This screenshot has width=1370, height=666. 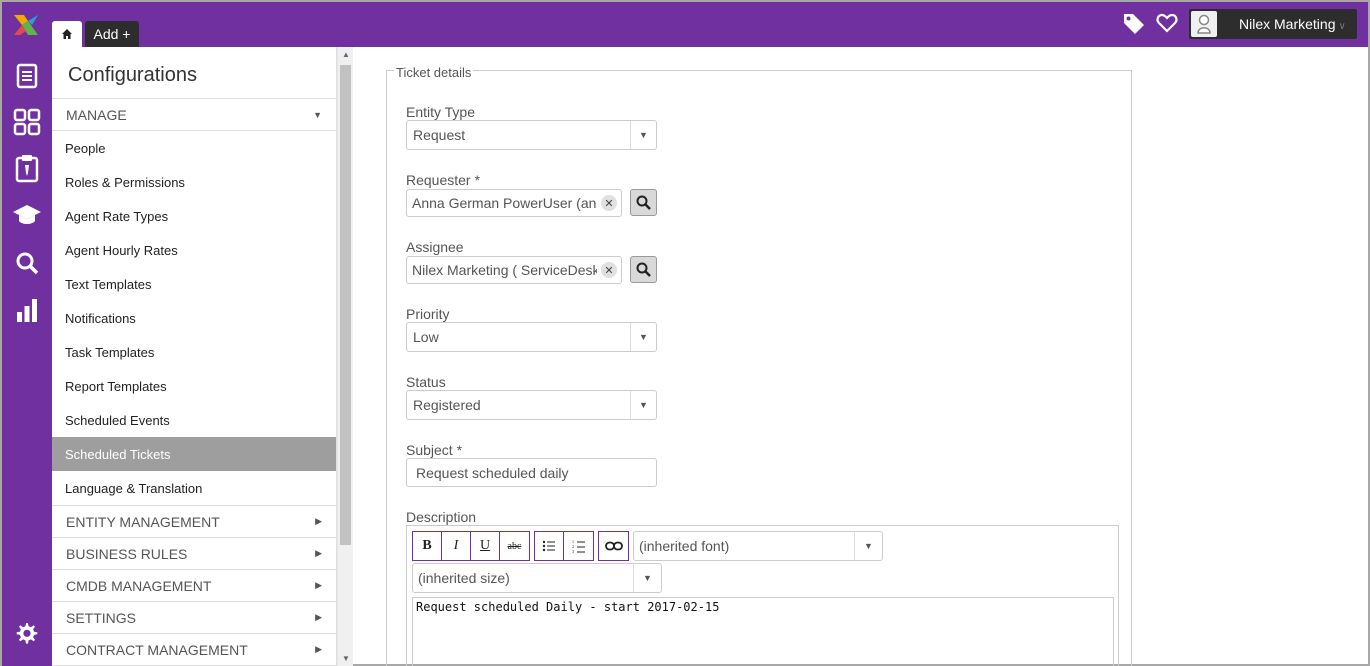 What do you see at coordinates (441, 517) in the screenshot?
I see `description-label: Description` at bounding box center [441, 517].